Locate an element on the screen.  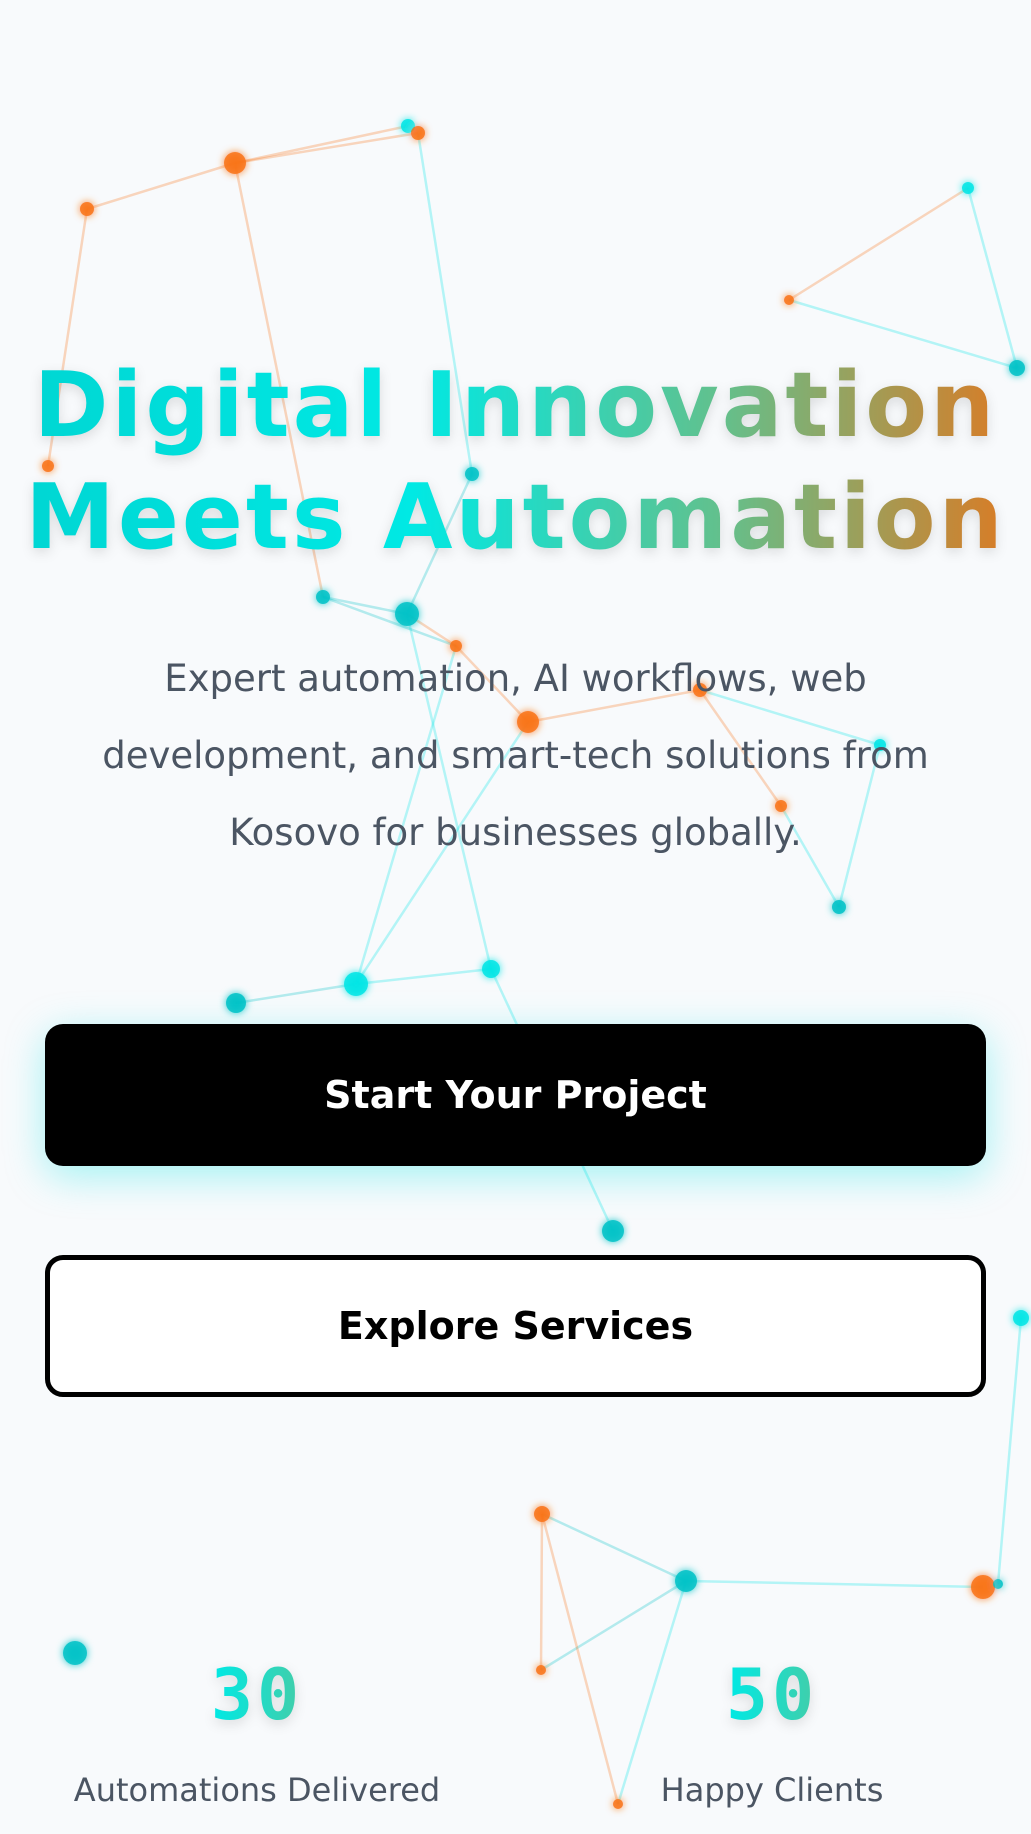
stat-label: Happy Clients is located at coordinates (772, 1790).